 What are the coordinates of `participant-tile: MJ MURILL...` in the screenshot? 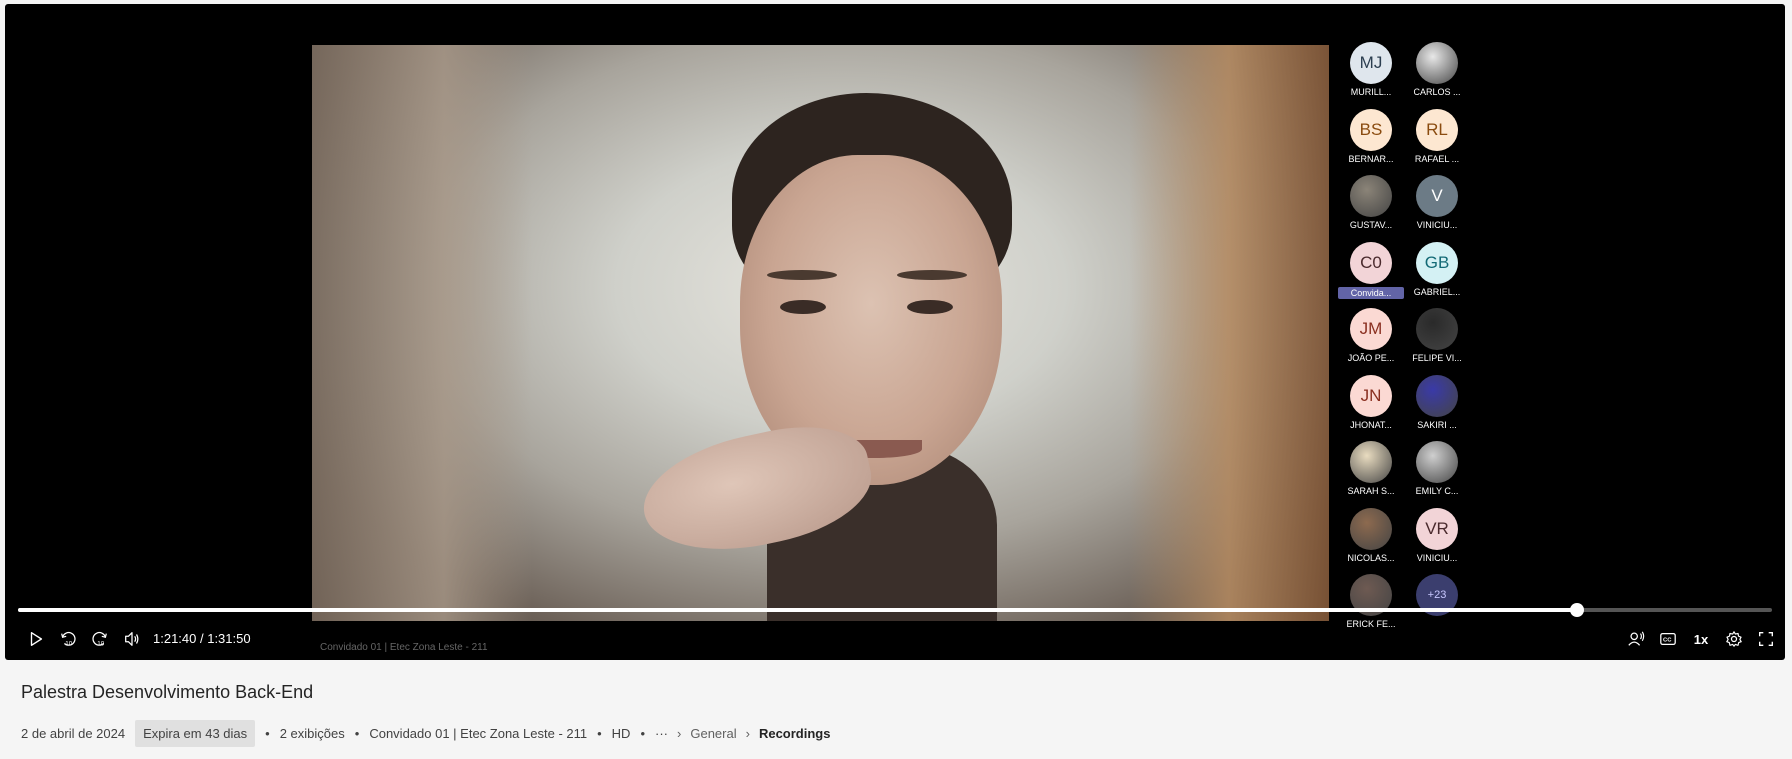 It's located at (1371, 69).